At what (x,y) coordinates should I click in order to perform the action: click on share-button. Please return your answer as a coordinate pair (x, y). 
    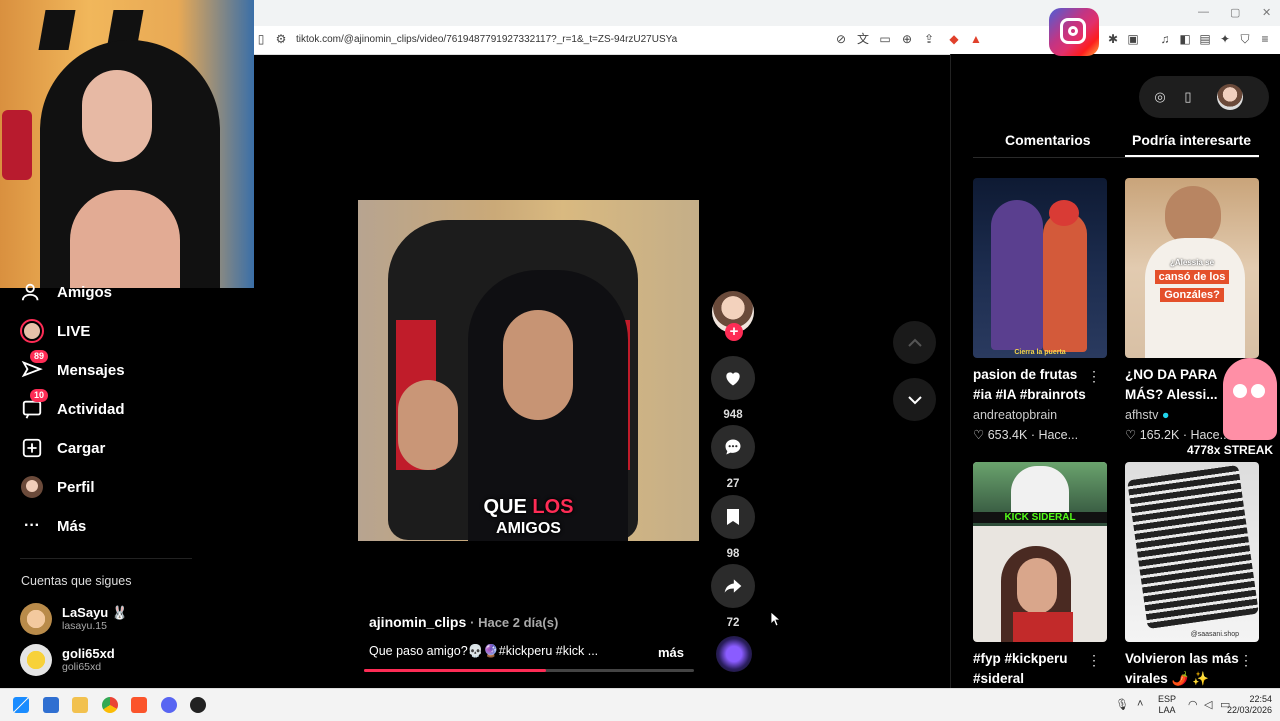
    Looking at the image, I should click on (733, 586).